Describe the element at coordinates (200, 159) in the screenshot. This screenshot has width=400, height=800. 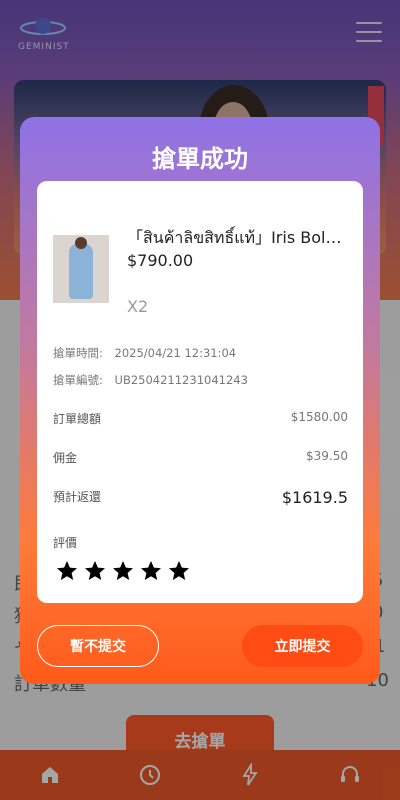
I see `modal-title: 搶單成功` at that location.